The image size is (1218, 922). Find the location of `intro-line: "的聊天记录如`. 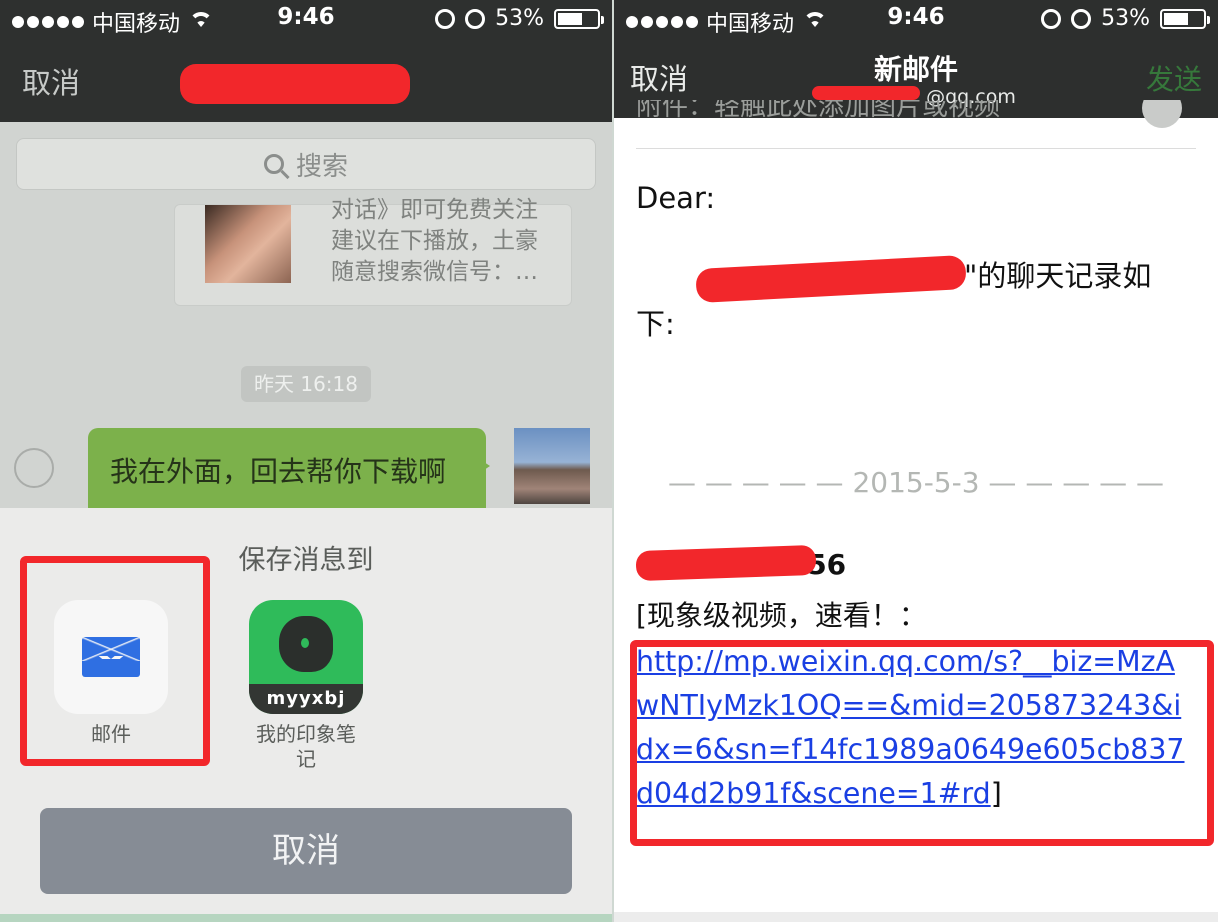

intro-line: "的聊天记录如 is located at coordinates (1058, 276).